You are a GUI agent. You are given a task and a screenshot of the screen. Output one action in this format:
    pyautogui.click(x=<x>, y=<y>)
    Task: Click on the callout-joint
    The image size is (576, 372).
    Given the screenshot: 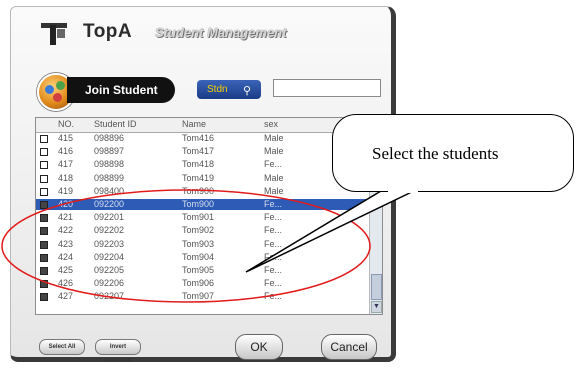 What is the action you would take?
    pyautogui.click(x=403, y=191)
    